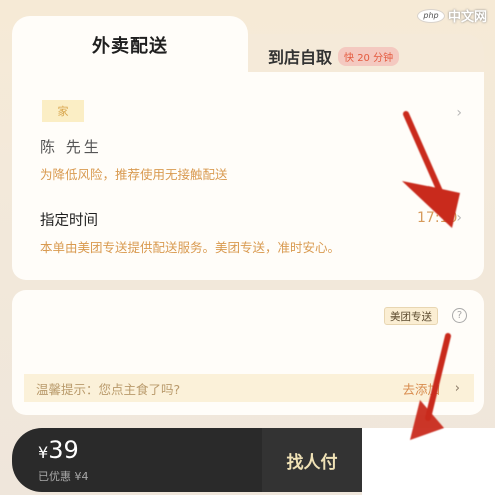 The image size is (495, 495). Describe the element at coordinates (457, 388) in the screenshot. I see `reminder-chevron-icon: ›` at that location.